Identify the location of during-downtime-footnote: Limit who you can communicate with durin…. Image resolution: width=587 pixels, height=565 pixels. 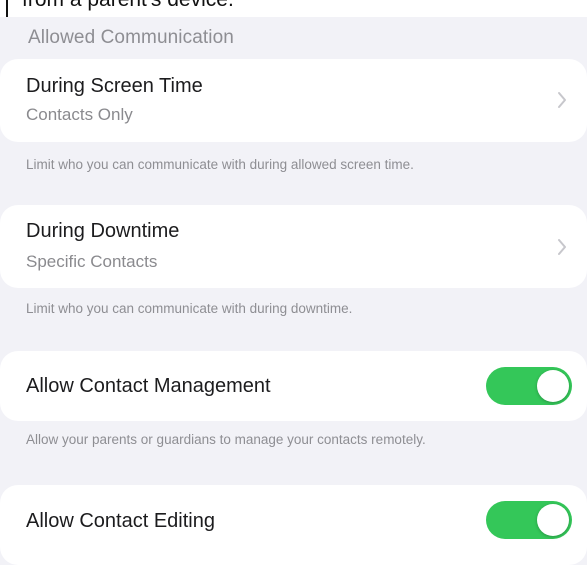
(189, 308).